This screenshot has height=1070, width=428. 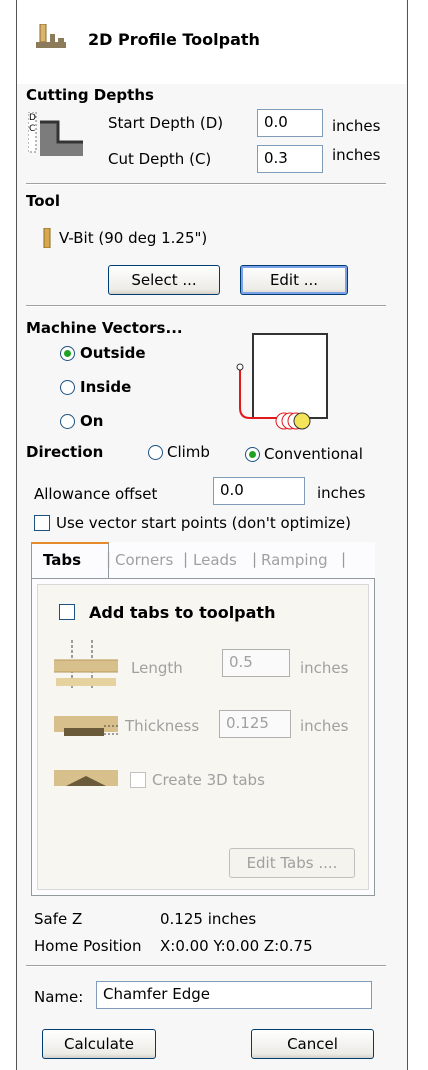 I want to click on on-radio, so click(x=67, y=421).